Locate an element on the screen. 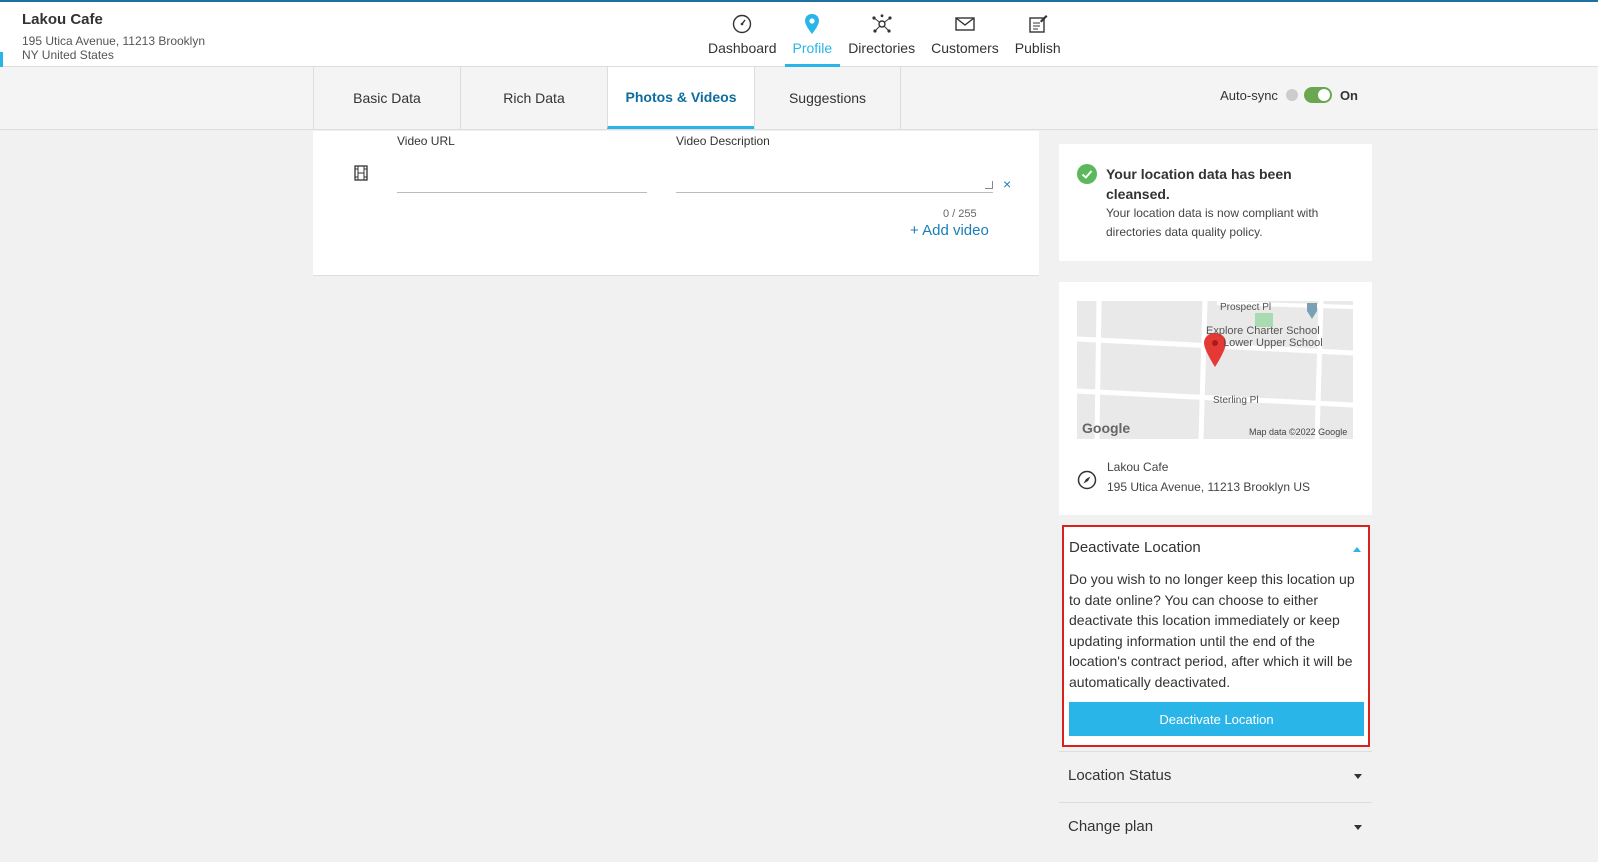 This screenshot has width=1598, height=862. autosync-control: Auto-sync On is located at coordinates (1289, 95).